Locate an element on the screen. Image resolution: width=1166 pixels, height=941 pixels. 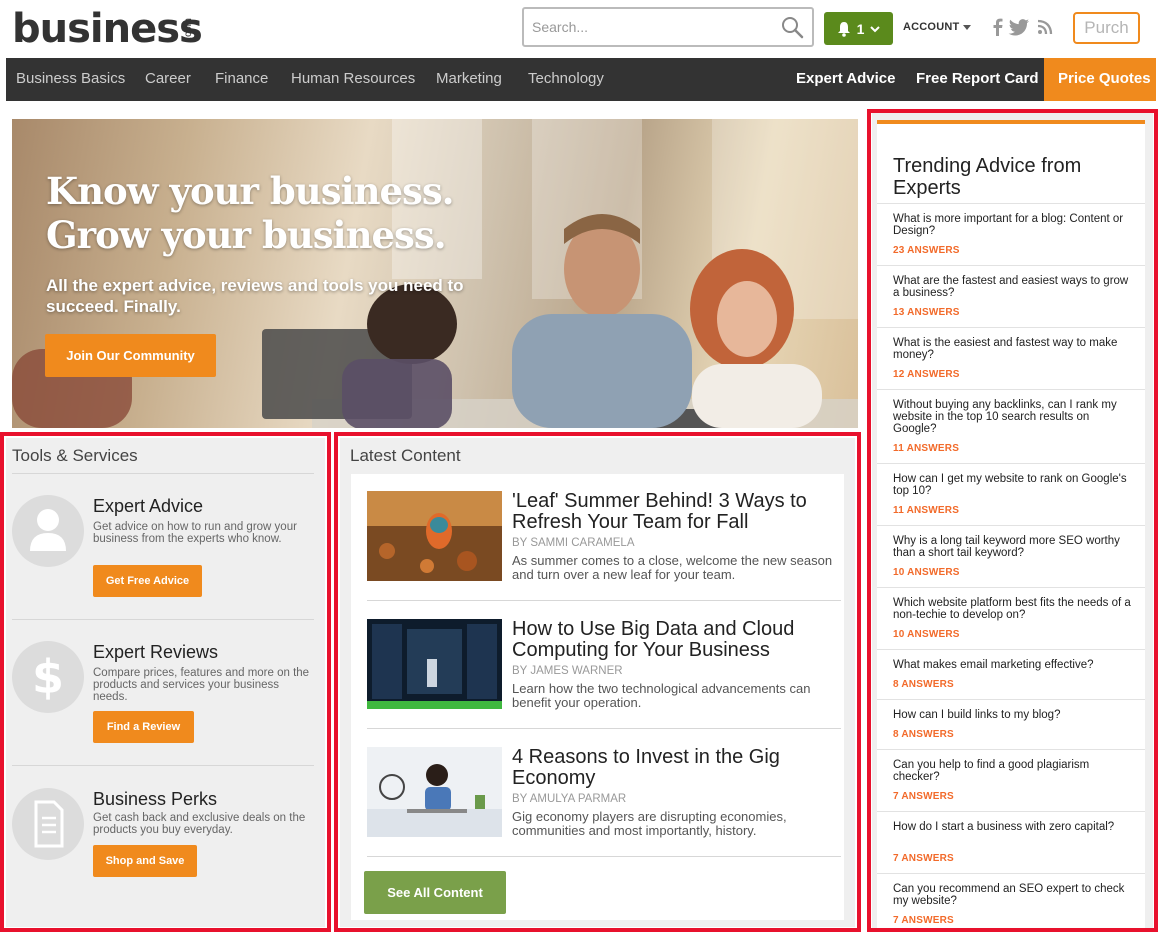
search-box is located at coordinates (668, 27).